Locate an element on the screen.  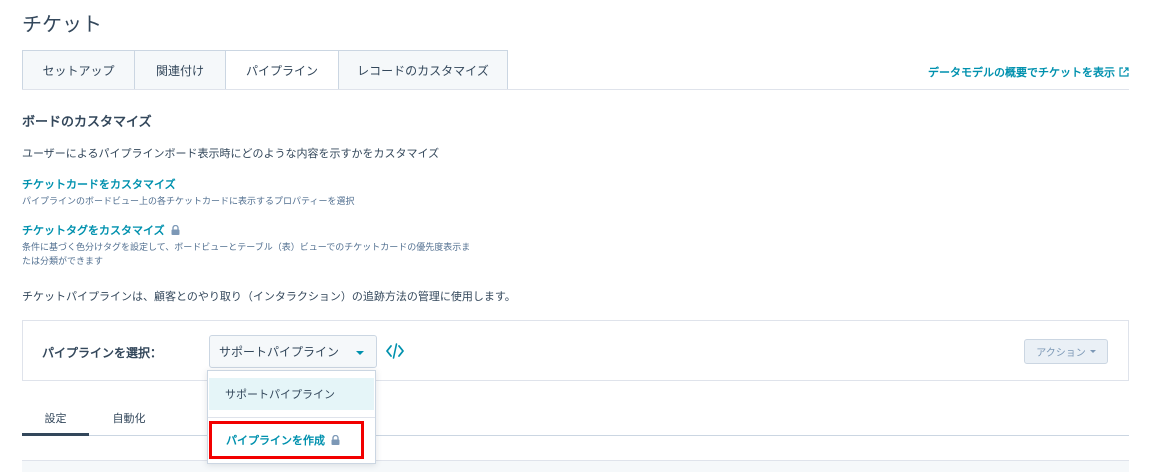
customize-ticket-card-label: チケットカードをカスタマイズ is located at coordinates (99, 184).